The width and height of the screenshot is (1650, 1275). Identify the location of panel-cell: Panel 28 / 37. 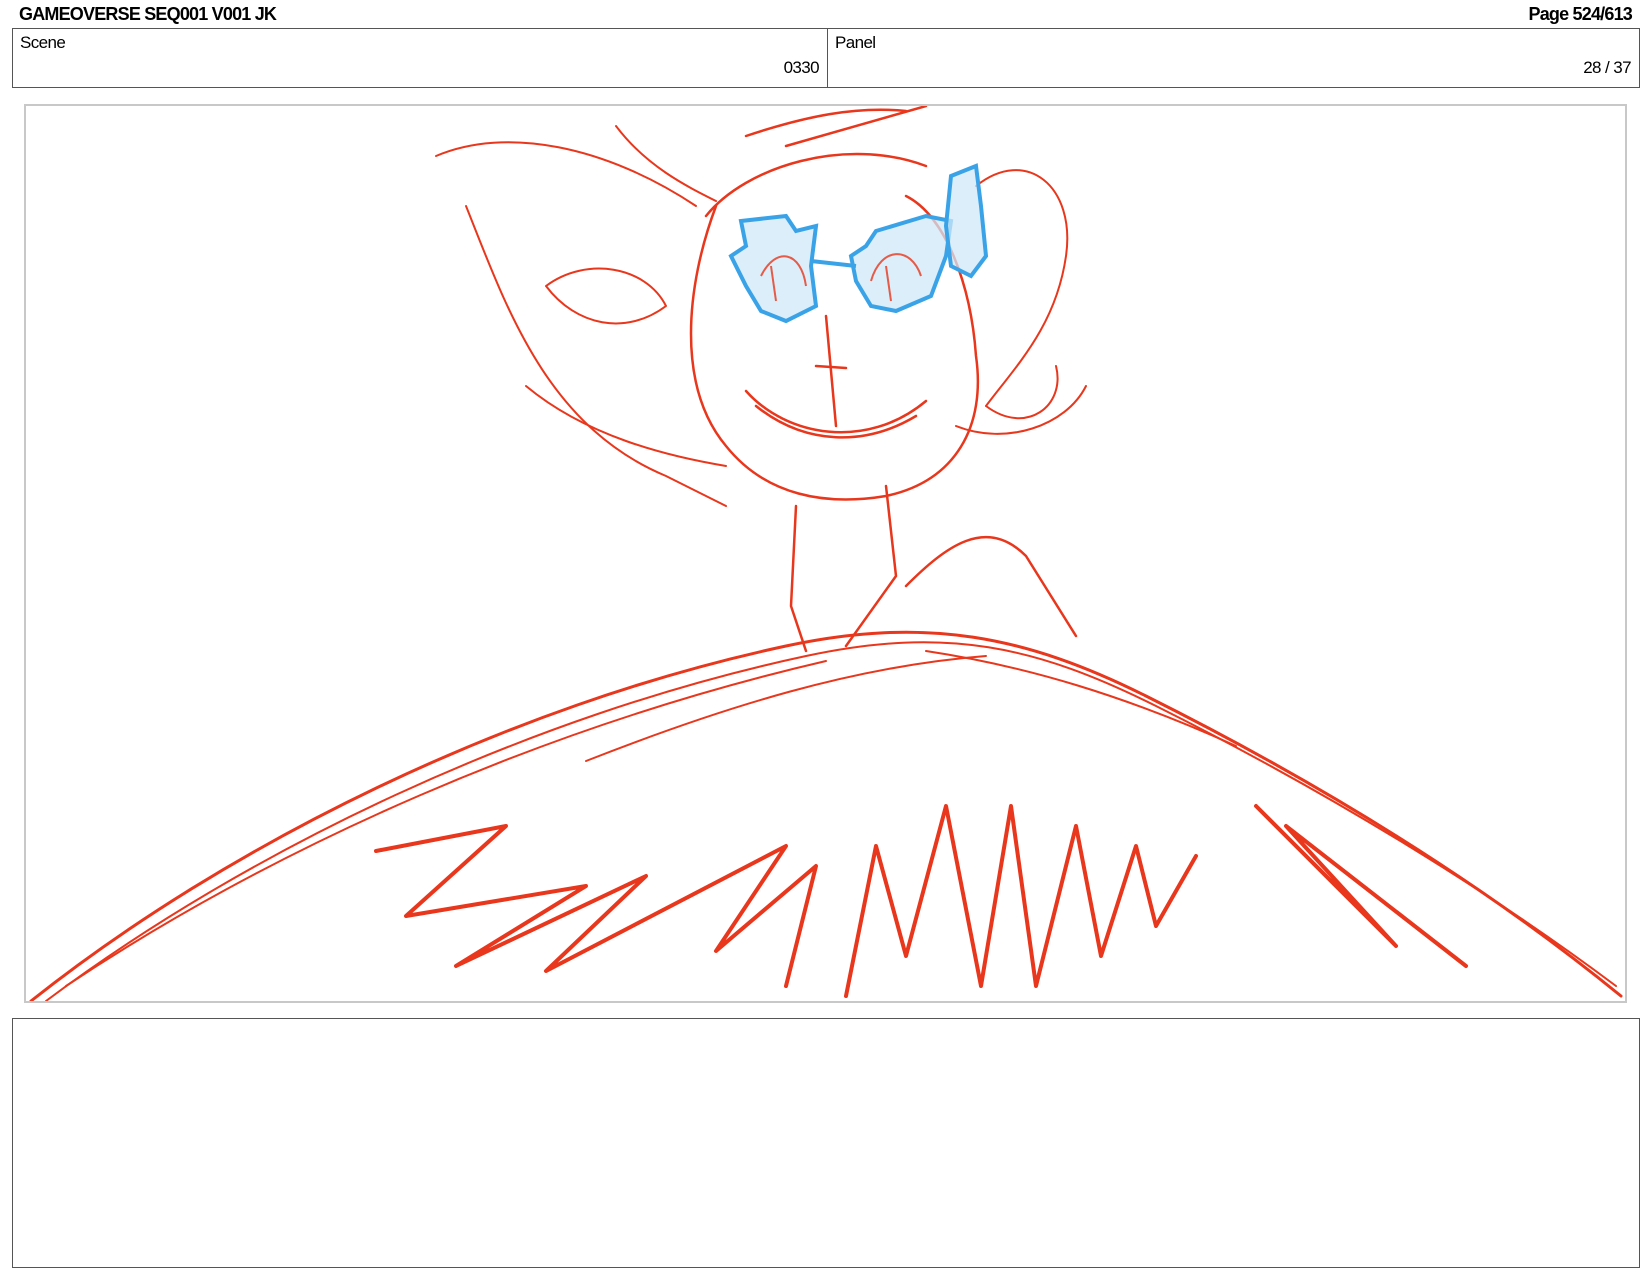
(1233, 58).